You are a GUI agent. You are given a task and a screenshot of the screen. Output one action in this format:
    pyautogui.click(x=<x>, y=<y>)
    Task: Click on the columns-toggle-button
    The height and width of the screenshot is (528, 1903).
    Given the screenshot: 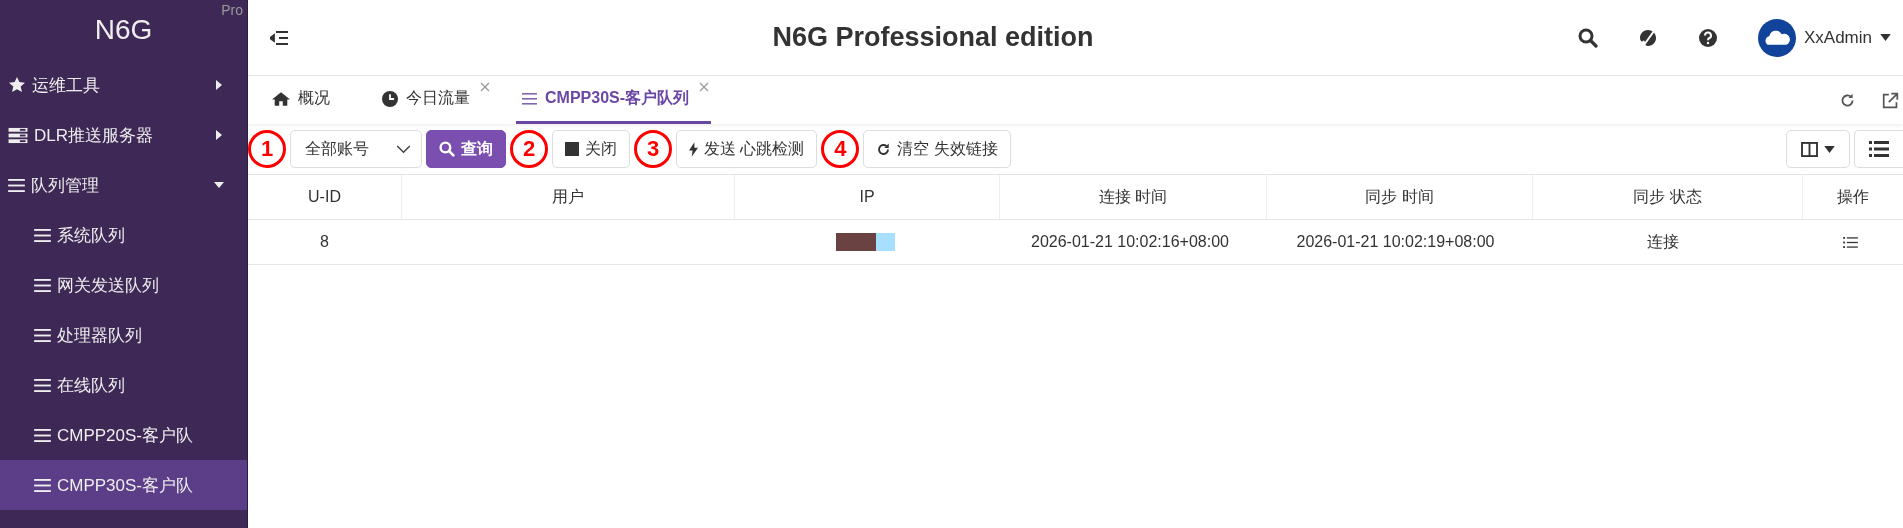 What is the action you would take?
    pyautogui.click(x=1818, y=149)
    